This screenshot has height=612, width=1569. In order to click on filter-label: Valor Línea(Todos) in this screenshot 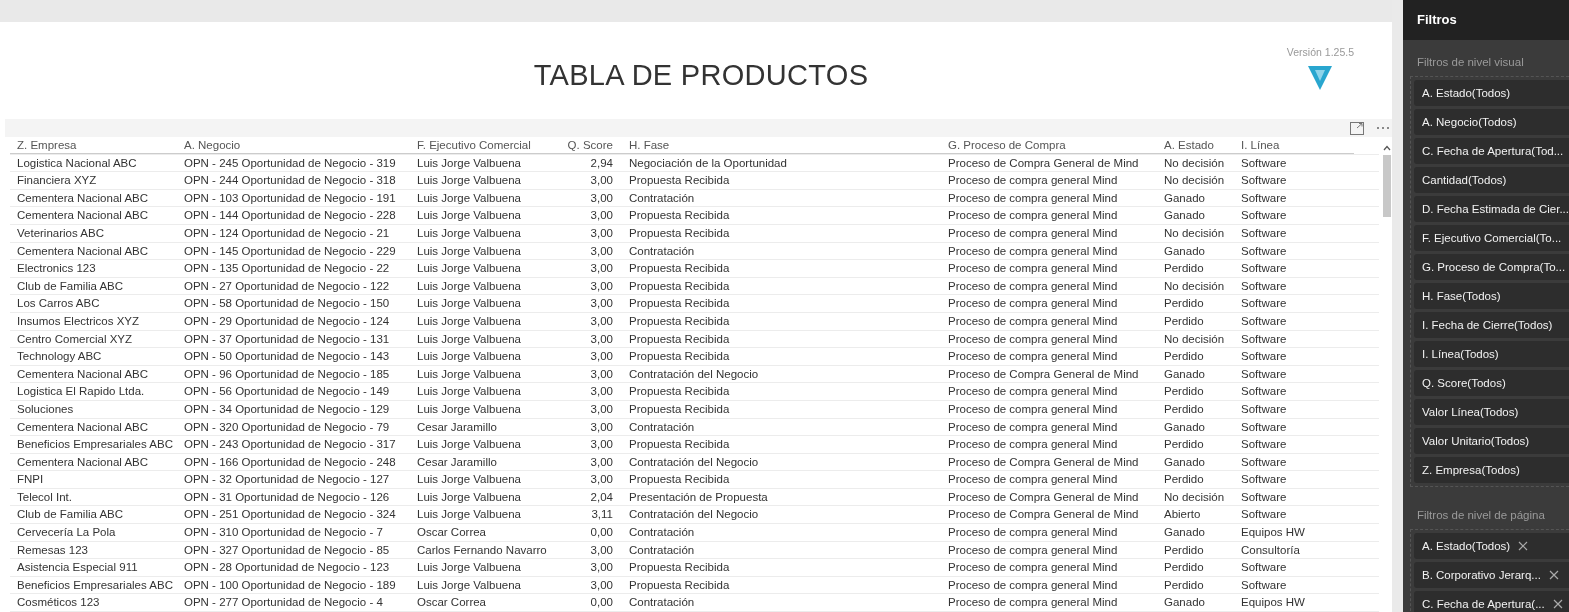, I will do `click(1470, 412)`.